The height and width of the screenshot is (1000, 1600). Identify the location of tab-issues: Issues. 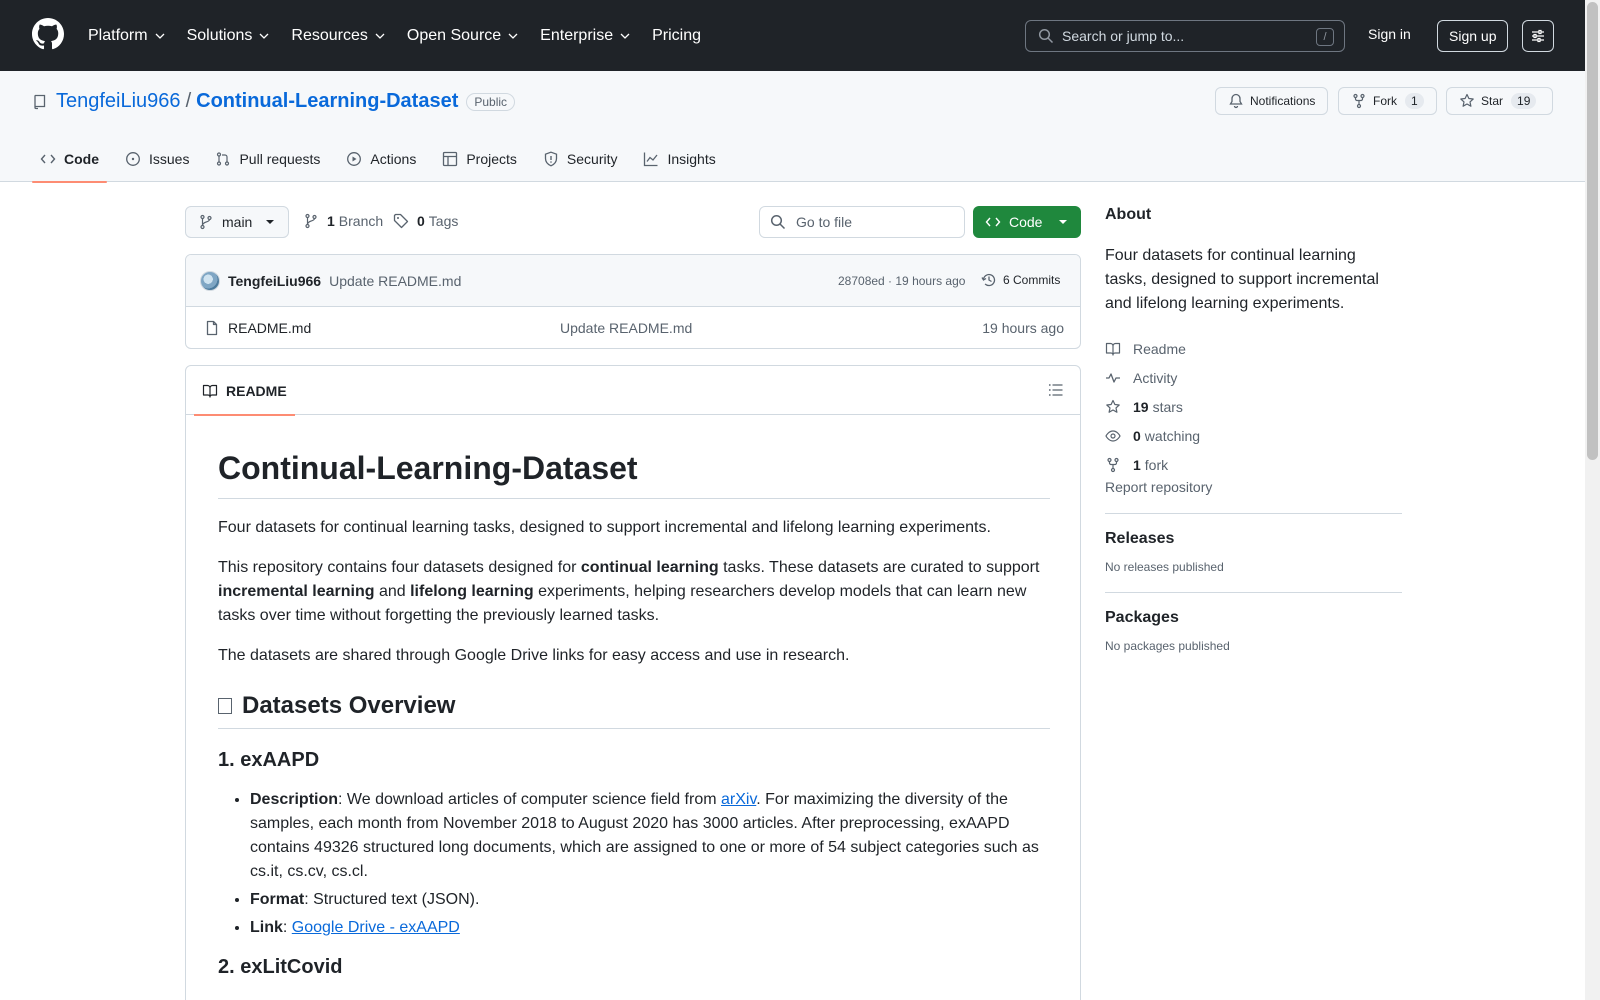
(157, 158).